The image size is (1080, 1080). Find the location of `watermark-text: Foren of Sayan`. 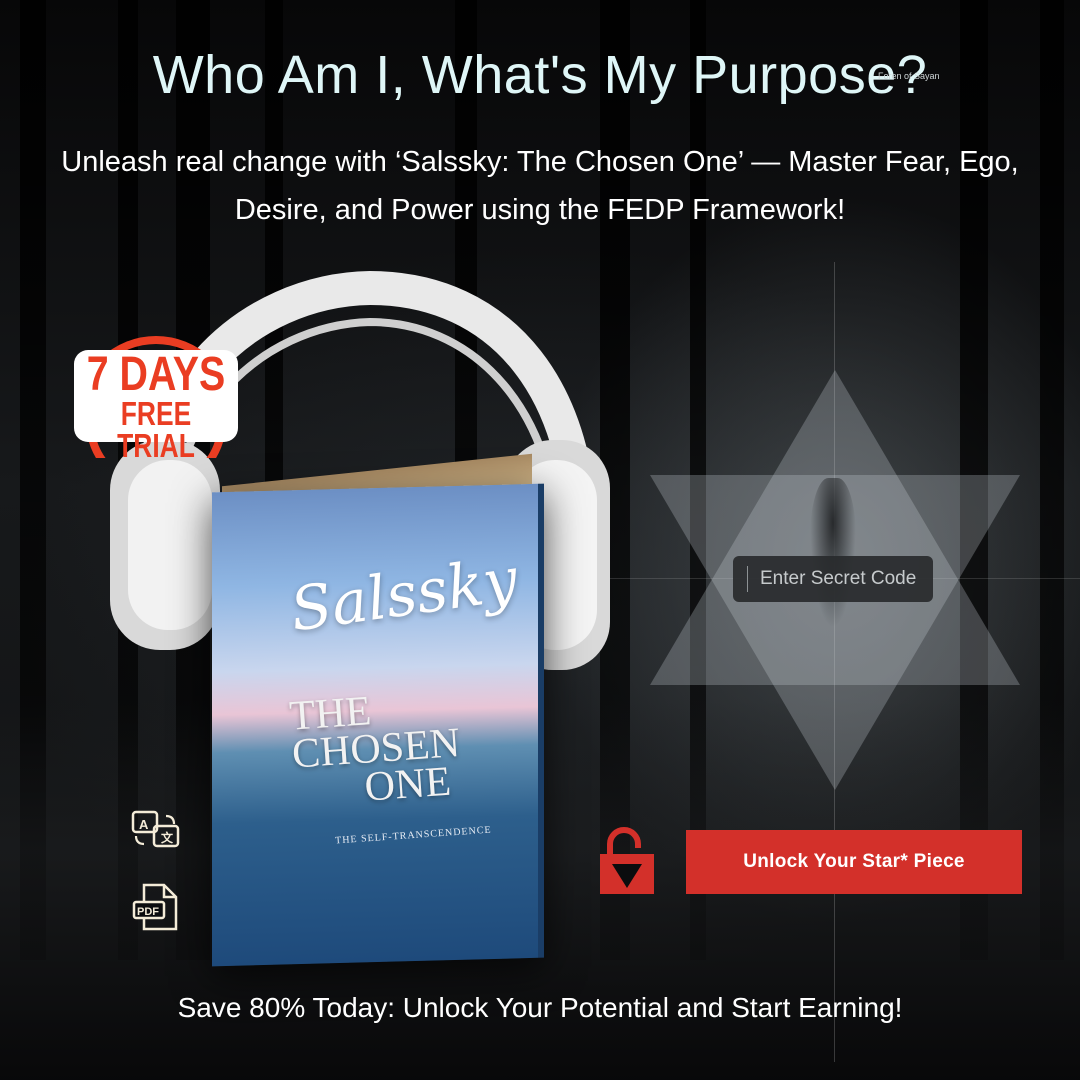

watermark-text: Foren of Sayan is located at coordinates (909, 76).